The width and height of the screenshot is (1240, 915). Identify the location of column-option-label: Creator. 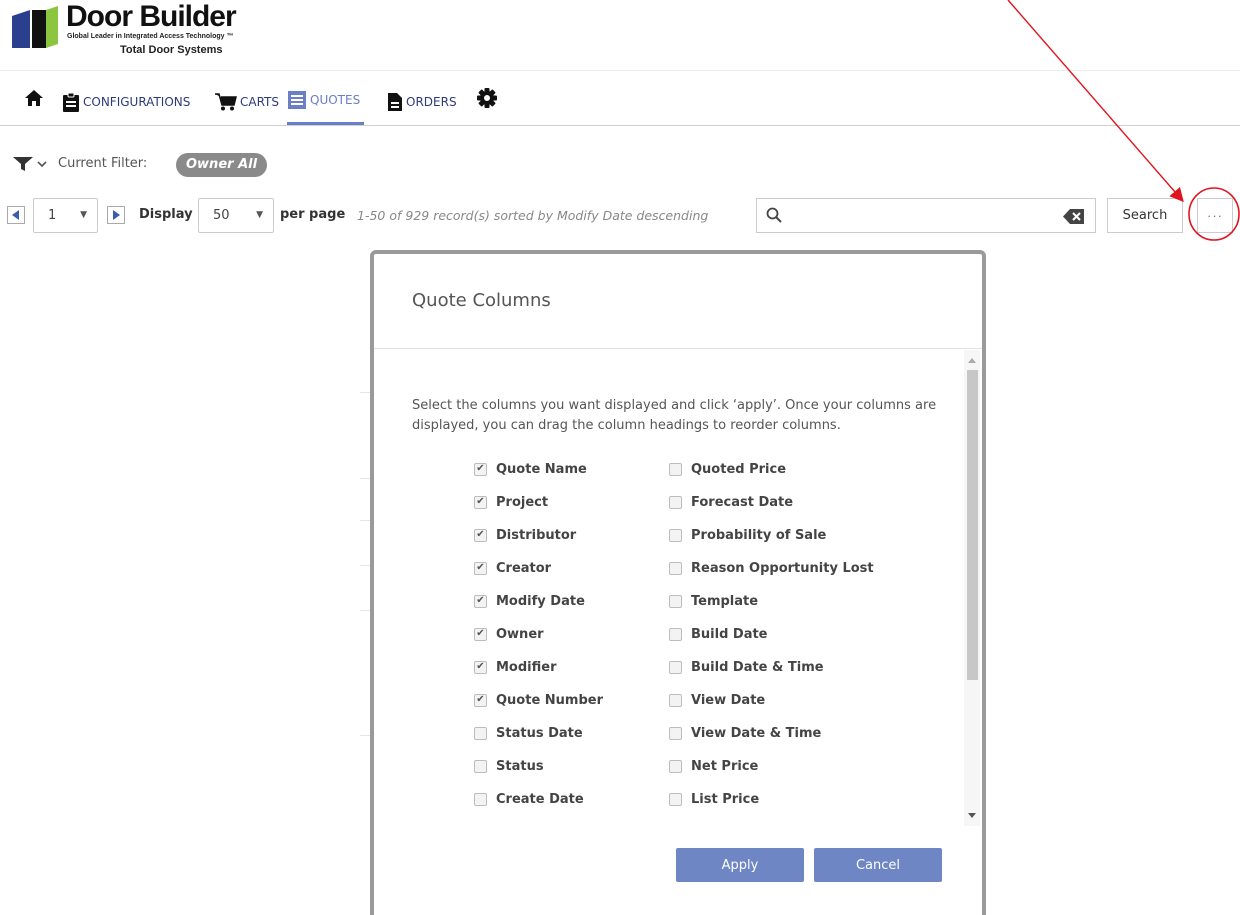
(524, 568).